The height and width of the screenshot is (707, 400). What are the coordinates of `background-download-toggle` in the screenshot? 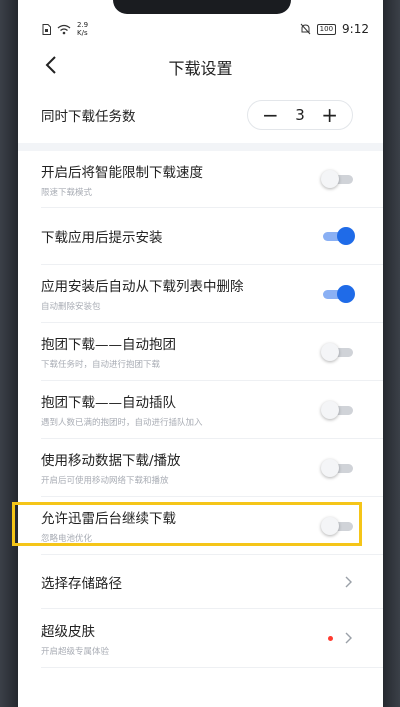 It's located at (337, 525).